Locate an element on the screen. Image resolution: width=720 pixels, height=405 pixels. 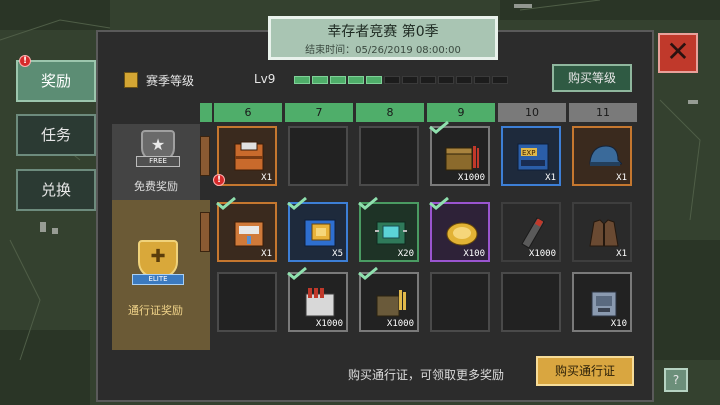
tab-tasks-label: 任务 is located at coordinates (55, 135).